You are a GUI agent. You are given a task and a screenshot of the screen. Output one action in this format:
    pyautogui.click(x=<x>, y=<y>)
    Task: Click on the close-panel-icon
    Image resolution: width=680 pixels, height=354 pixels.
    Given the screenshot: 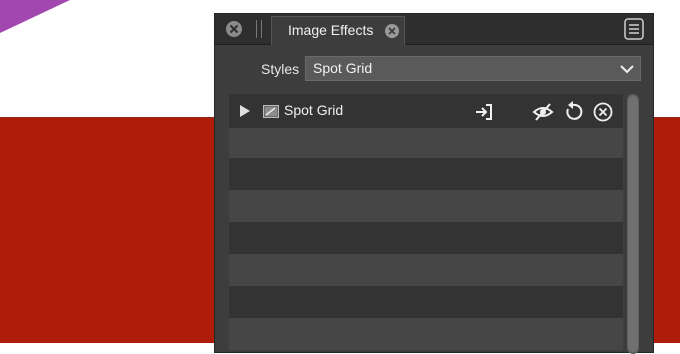 What is the action you would take?
    pyautogui.click(x=234, y=29)
    